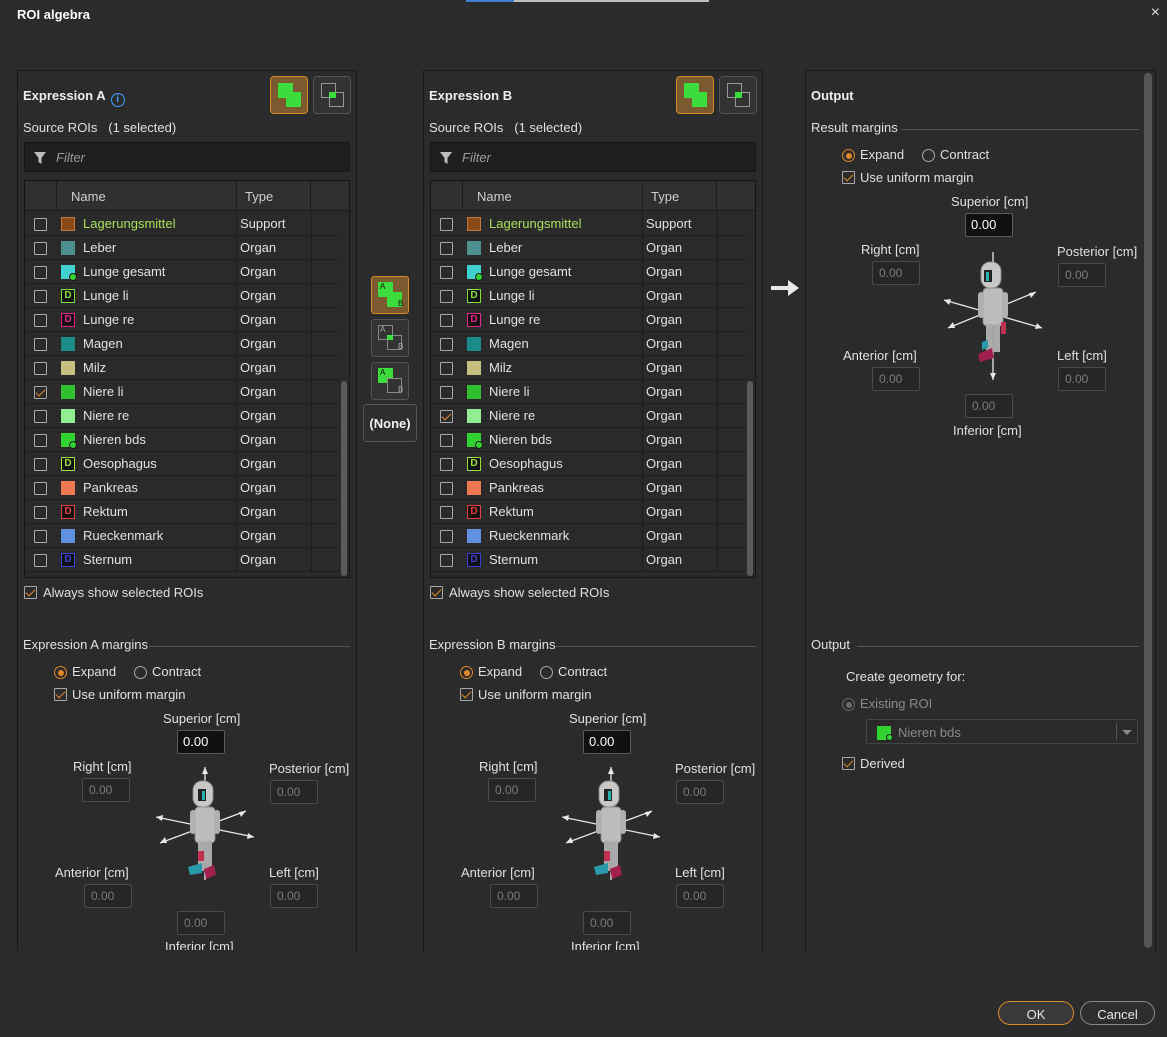 This screenshot has width=1167, height=1037. I want to click on intersect-mode-button, so click(332, 95).